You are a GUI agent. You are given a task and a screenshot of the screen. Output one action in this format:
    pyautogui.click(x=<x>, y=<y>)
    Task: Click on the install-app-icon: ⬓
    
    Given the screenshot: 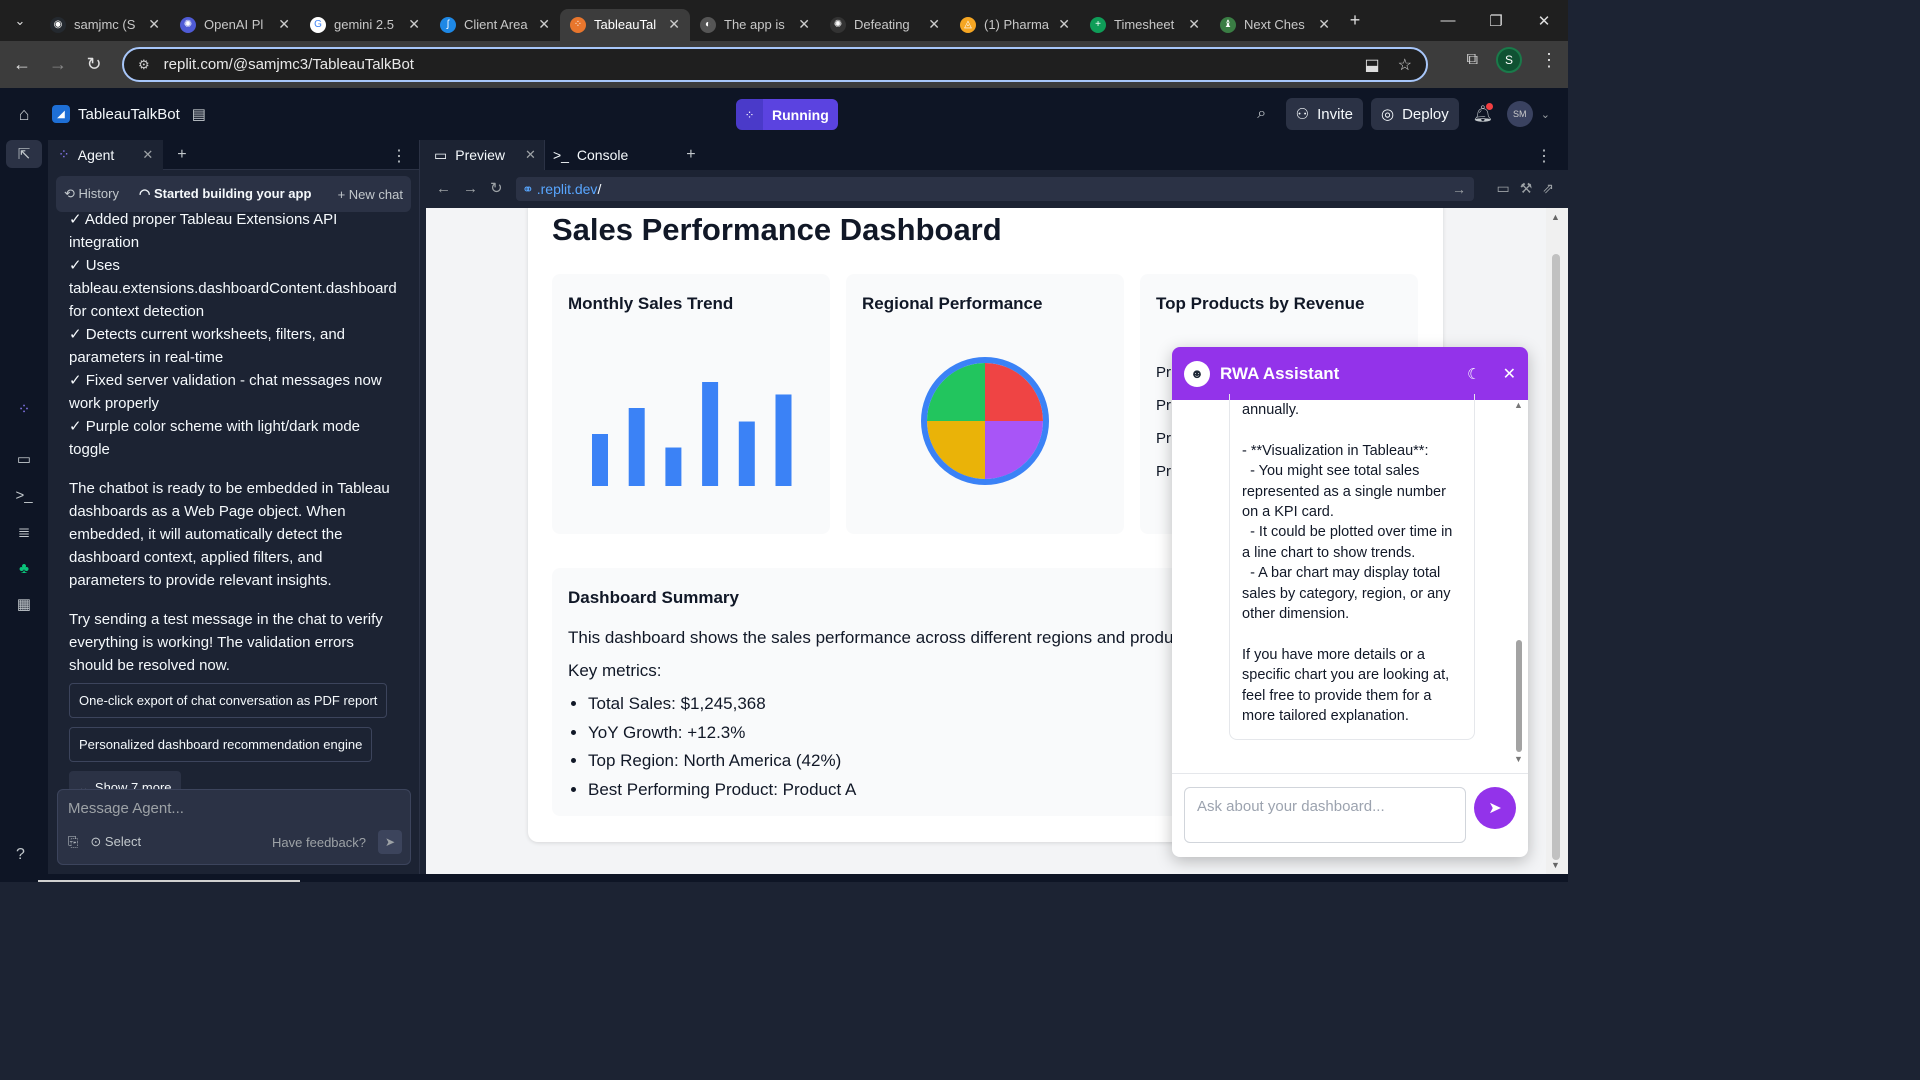 What is the action you would take?
    pyautogui.click(x=1372, y=65)
    